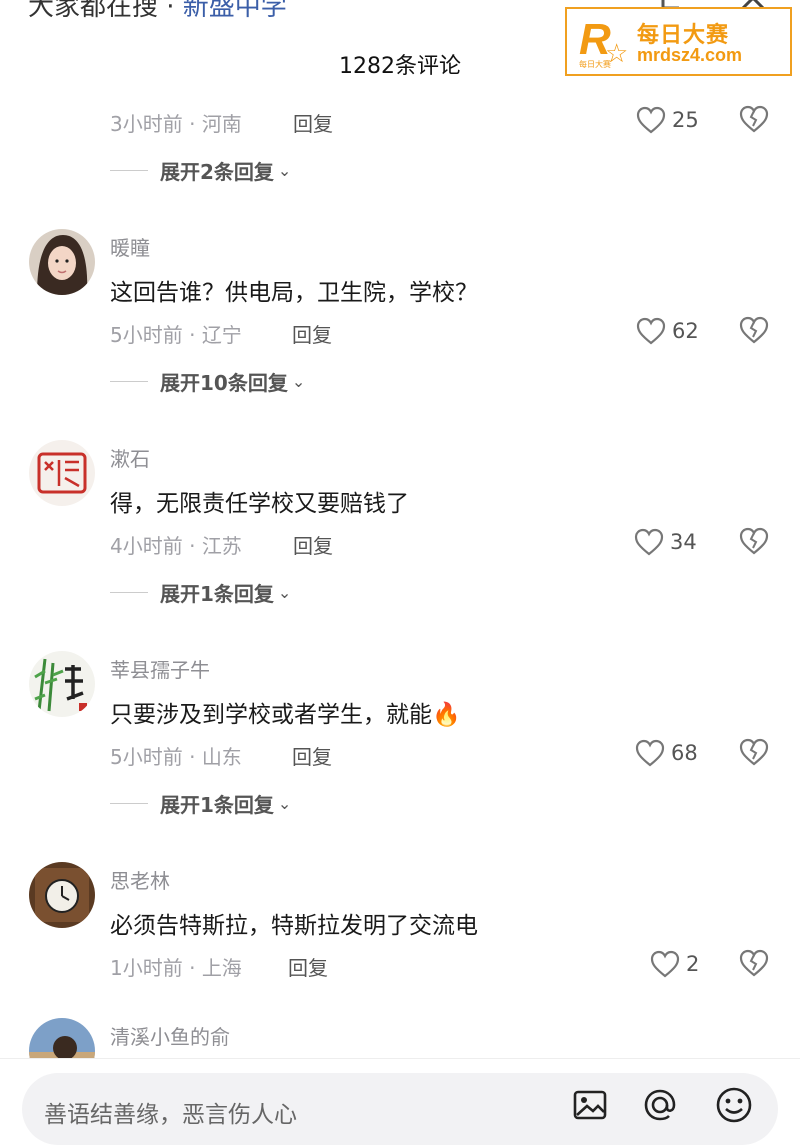 This screenshot has width=800, height=1145. What do you see at coordinates (660, 1105) in the screenshot?
I see `at-icon` at bounding box center [660, 1105].